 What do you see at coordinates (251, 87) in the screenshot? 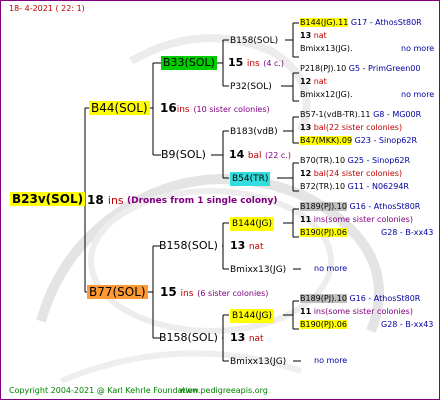
I see `queen-p32: P32(SOL)` at bounding box center [251, 87].